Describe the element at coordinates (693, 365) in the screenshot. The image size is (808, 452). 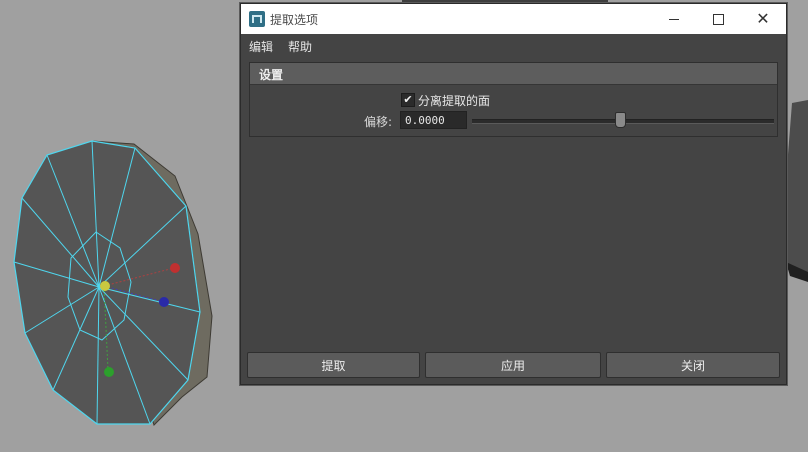
I see `close-button: 关闭` at that location.